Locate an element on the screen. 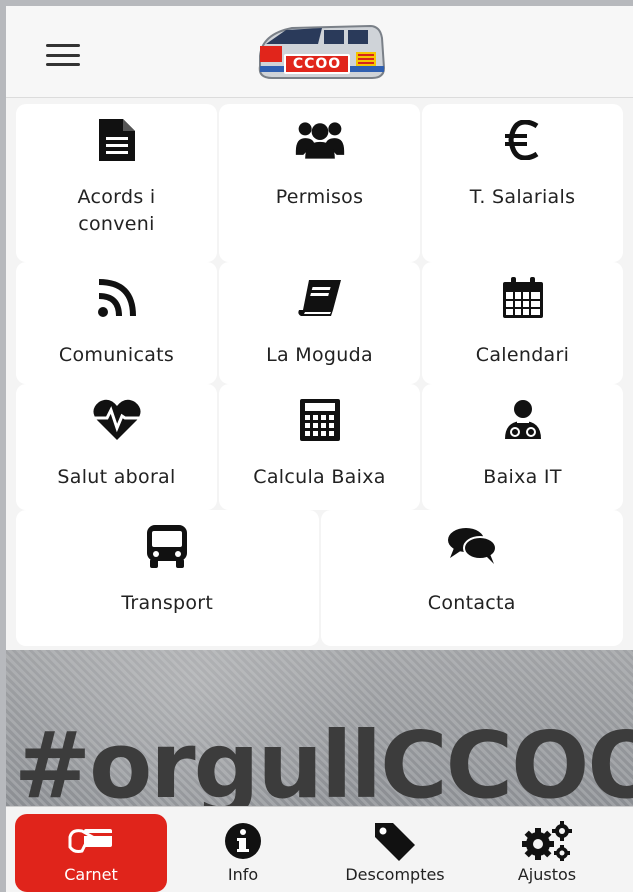 The image size is (633, 892). tile-label: Salut aboral is located at coordinates (116, 477).